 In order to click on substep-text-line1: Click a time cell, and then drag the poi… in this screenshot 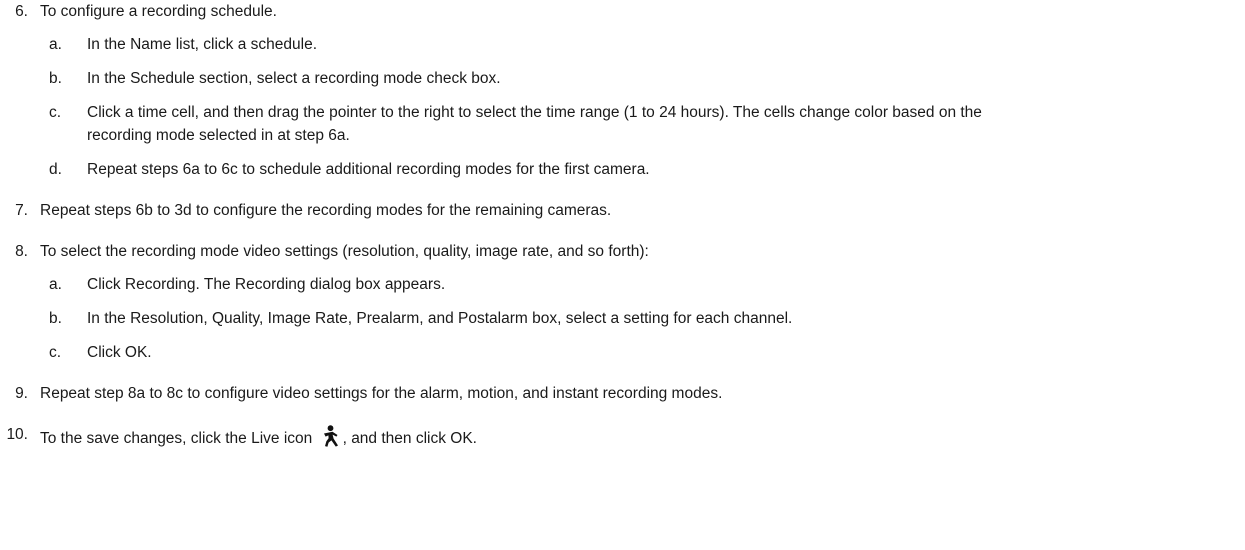, I will do `click(534, 112)`.